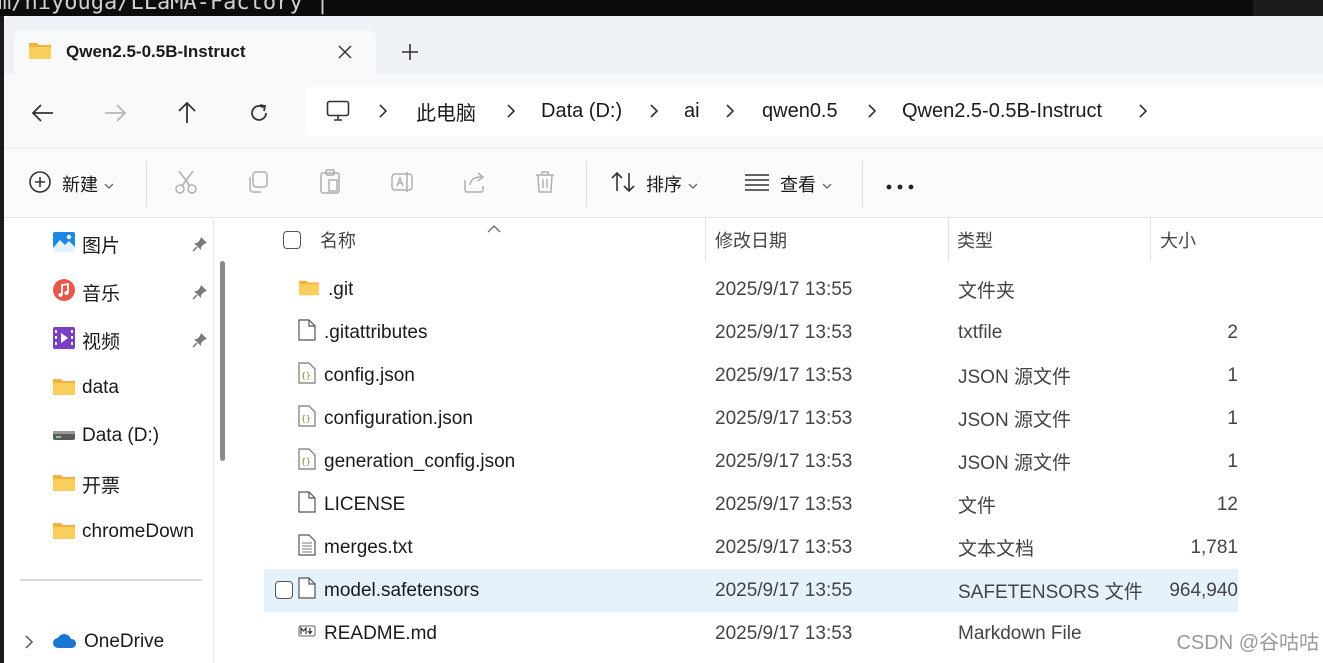 The image size is (1323, 663). I want to click on file-row-license: LICENSE 2025/9/17 13:53 文件 12, so click(751, 504).